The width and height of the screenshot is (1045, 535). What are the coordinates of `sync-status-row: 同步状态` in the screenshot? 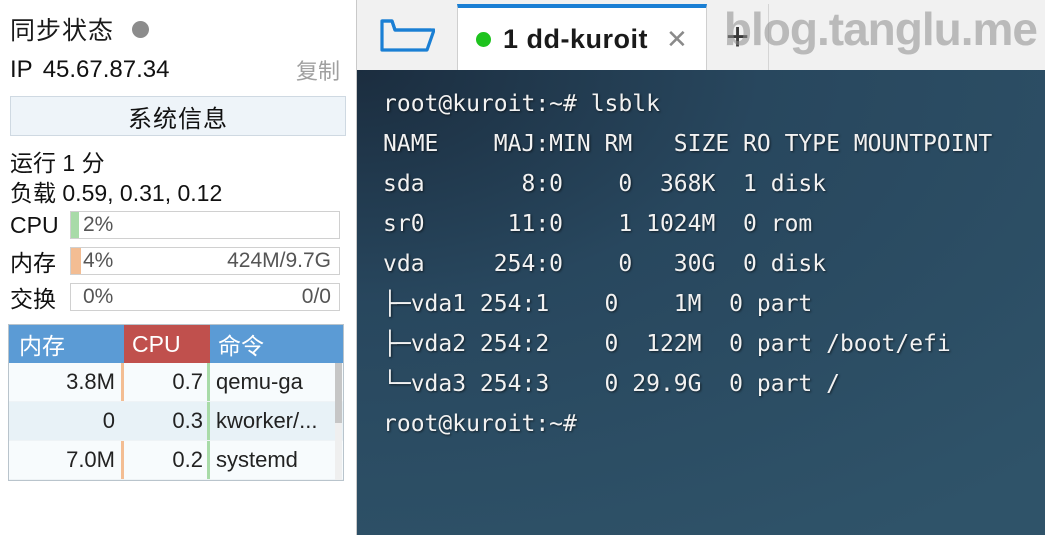 It's located at (178, 22).